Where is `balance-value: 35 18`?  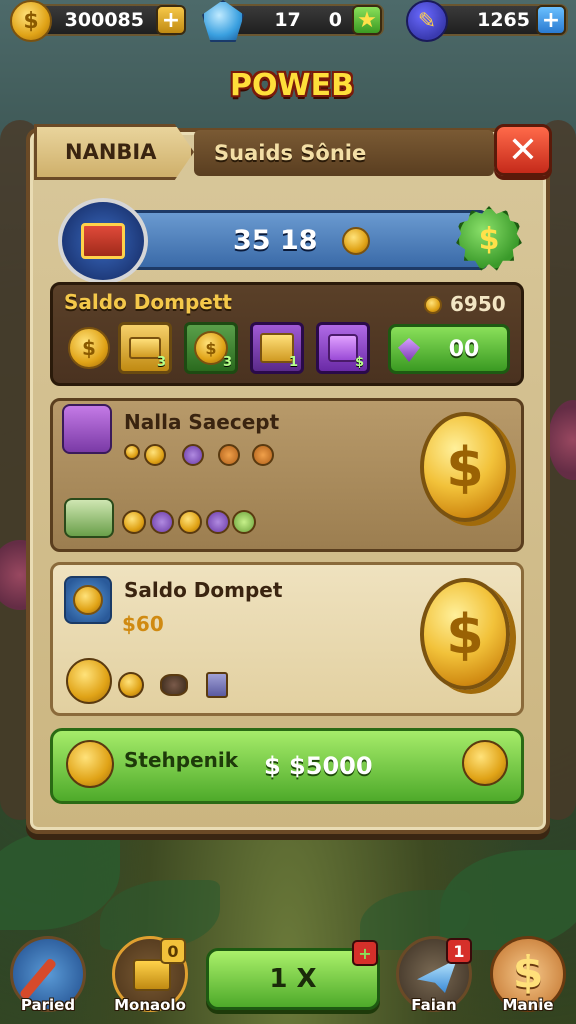 balance-value: 35 18 is located at coordinates (275, 240).